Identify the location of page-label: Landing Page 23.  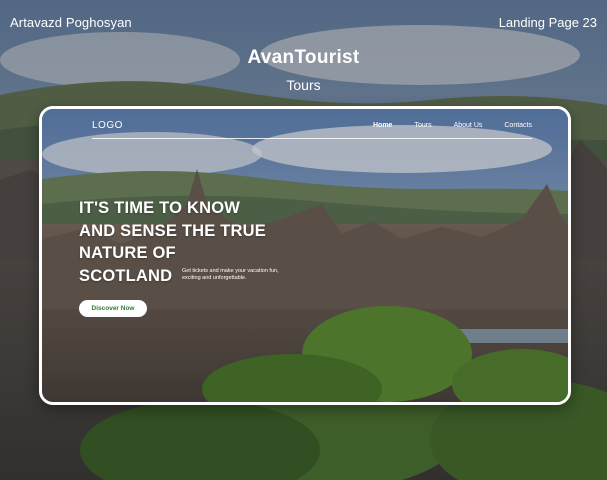
(547, 22).